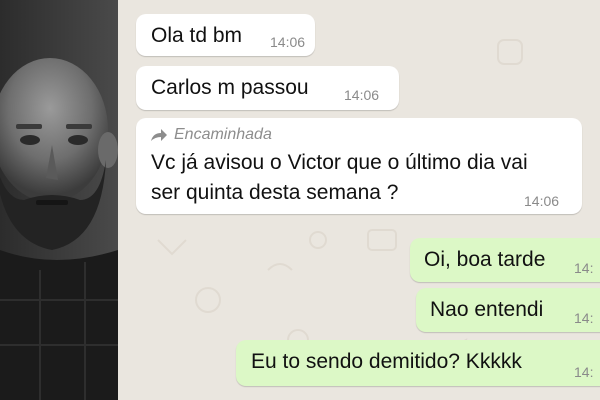 Image resolution: width=600 pixels, height=400 pixels. Describe the element at coordinates (487, 309) in the screenshot. I see `message-text: Nao entendi` at that location.